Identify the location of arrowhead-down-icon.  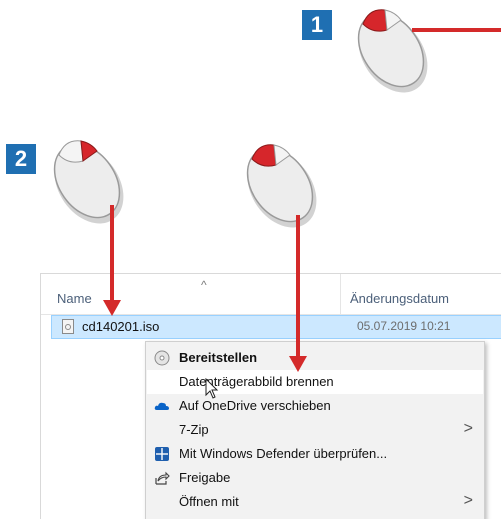
(112, 308).